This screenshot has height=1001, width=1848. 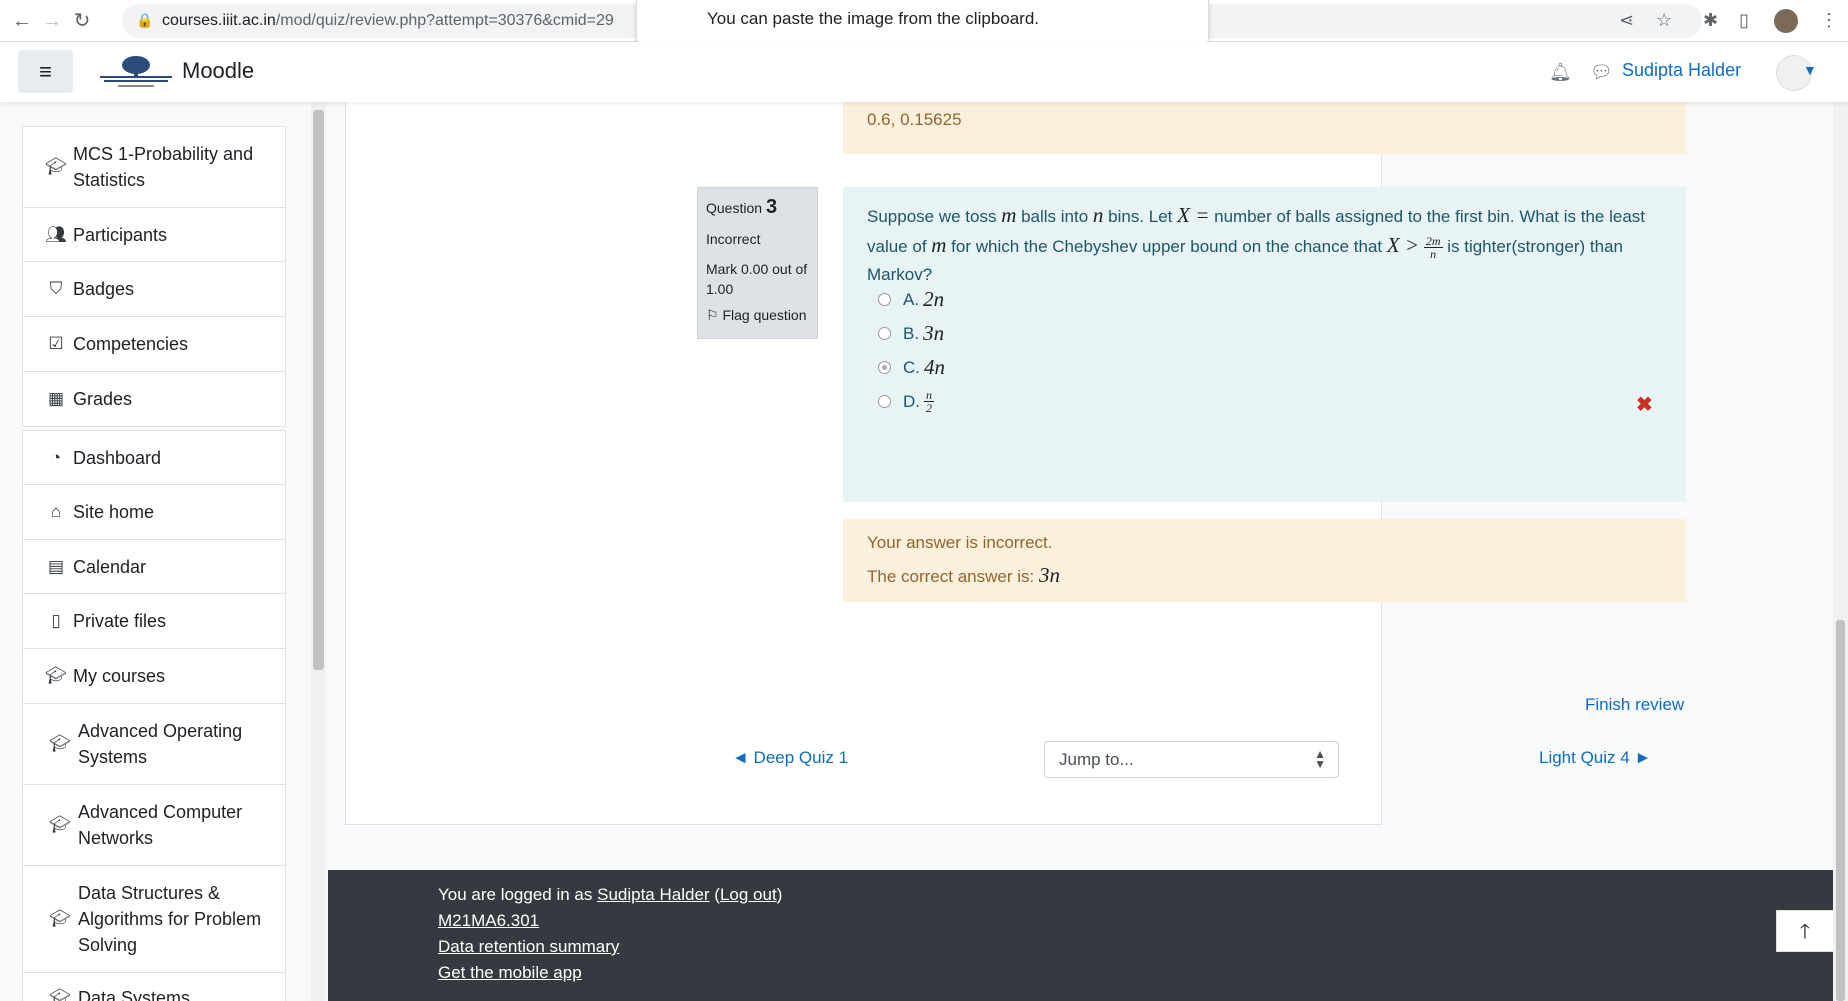 I want to click on footer-user-link: Sudipta Halder, so click(x=653, y=894).